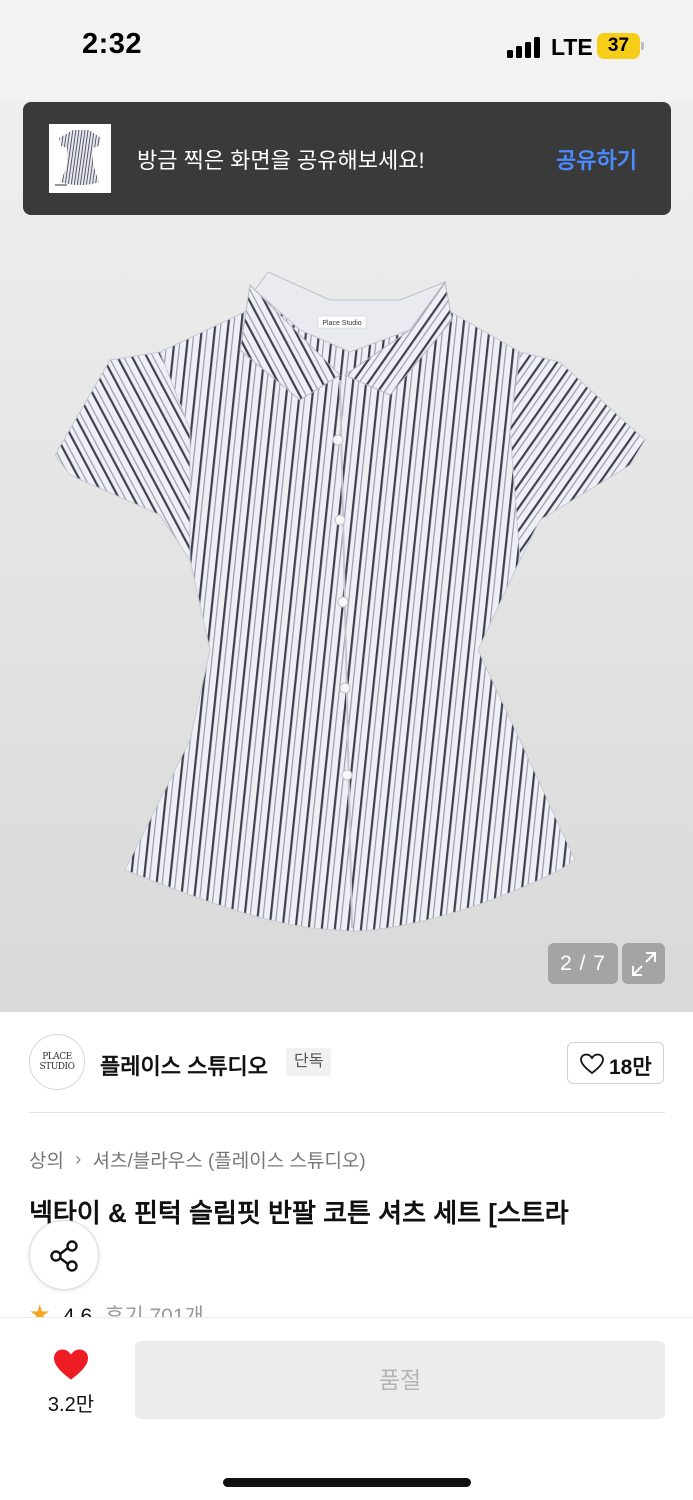  I want to click on product-title: 넥타이 & 핀턱 슬림핏 반팔 코튼 셔츠 세트 [스트라, so click(299, 1213).